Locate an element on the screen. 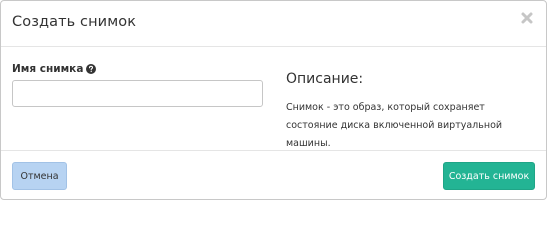 This screenshot has width=547, height=240. snapshot-name-label: Имя снимка is located at coordinates (54, 69).